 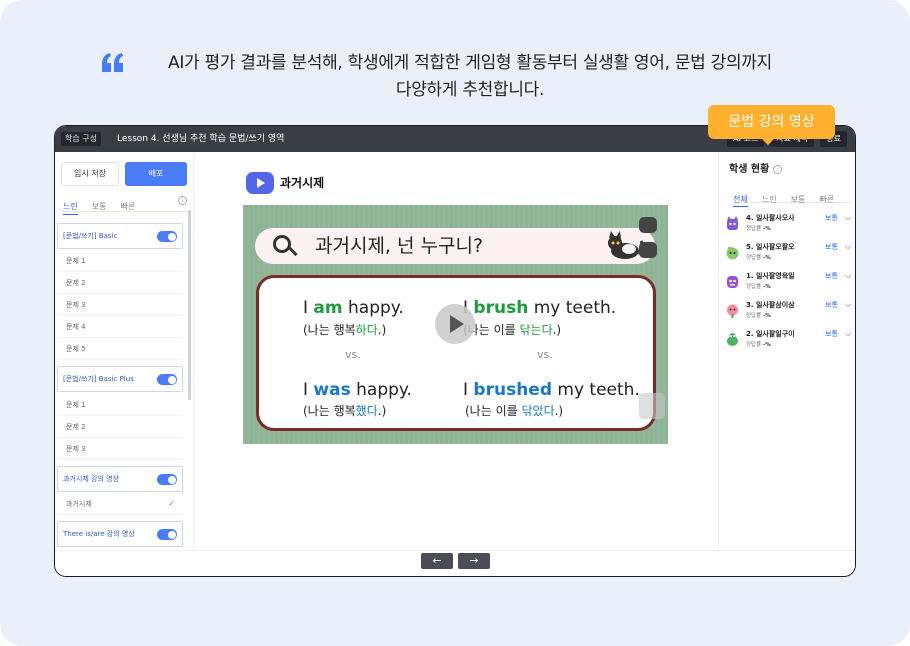 What do you see at coordinates (789, 283) in the screenshot?
I see `student-row: 1. 일사팔영육일 정답률 -% 보통 ⌵` at bounding box center [789, 283].